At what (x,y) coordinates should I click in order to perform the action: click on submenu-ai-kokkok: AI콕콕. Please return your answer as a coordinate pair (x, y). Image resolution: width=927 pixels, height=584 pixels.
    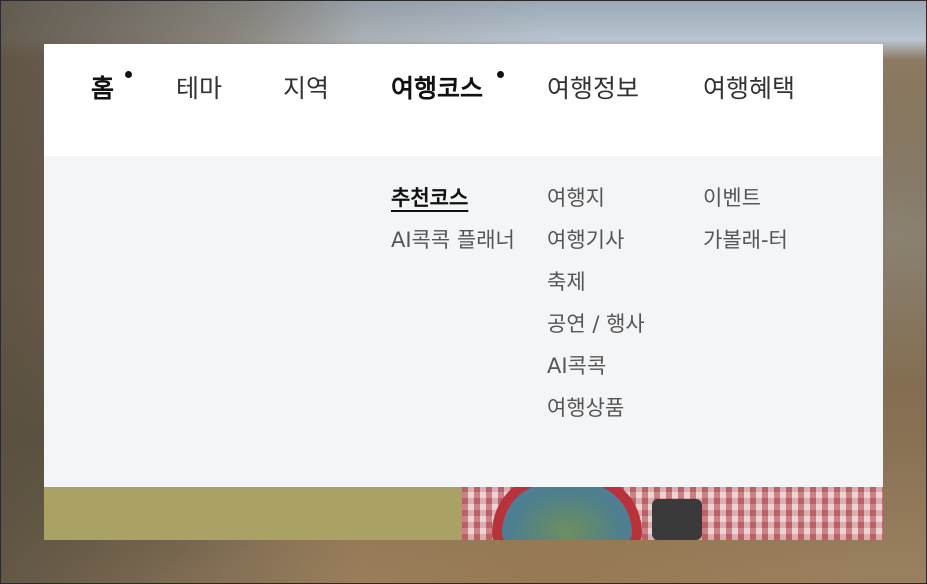
    Looking at the image, I should click on (576, 366).